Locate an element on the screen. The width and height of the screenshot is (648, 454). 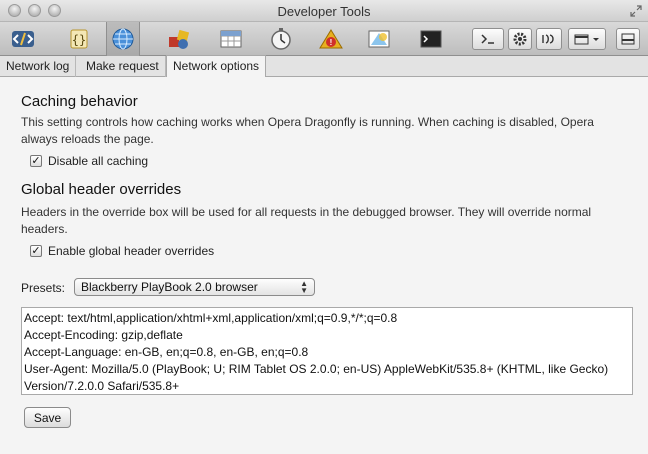
enable-overrides-checkbox: ✓ Enable global header overrides is located at coordinates (122, 251).